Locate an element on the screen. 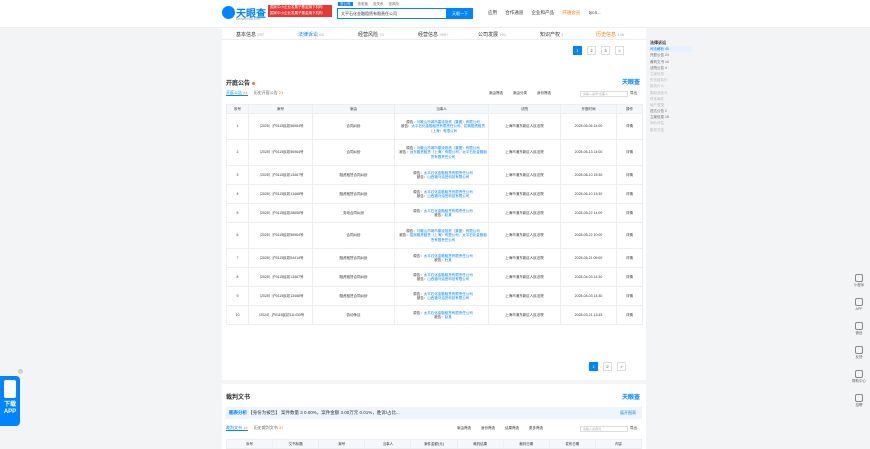  row-court: 上海市浦东新区人民法院 is located at coordinates (524, 315).